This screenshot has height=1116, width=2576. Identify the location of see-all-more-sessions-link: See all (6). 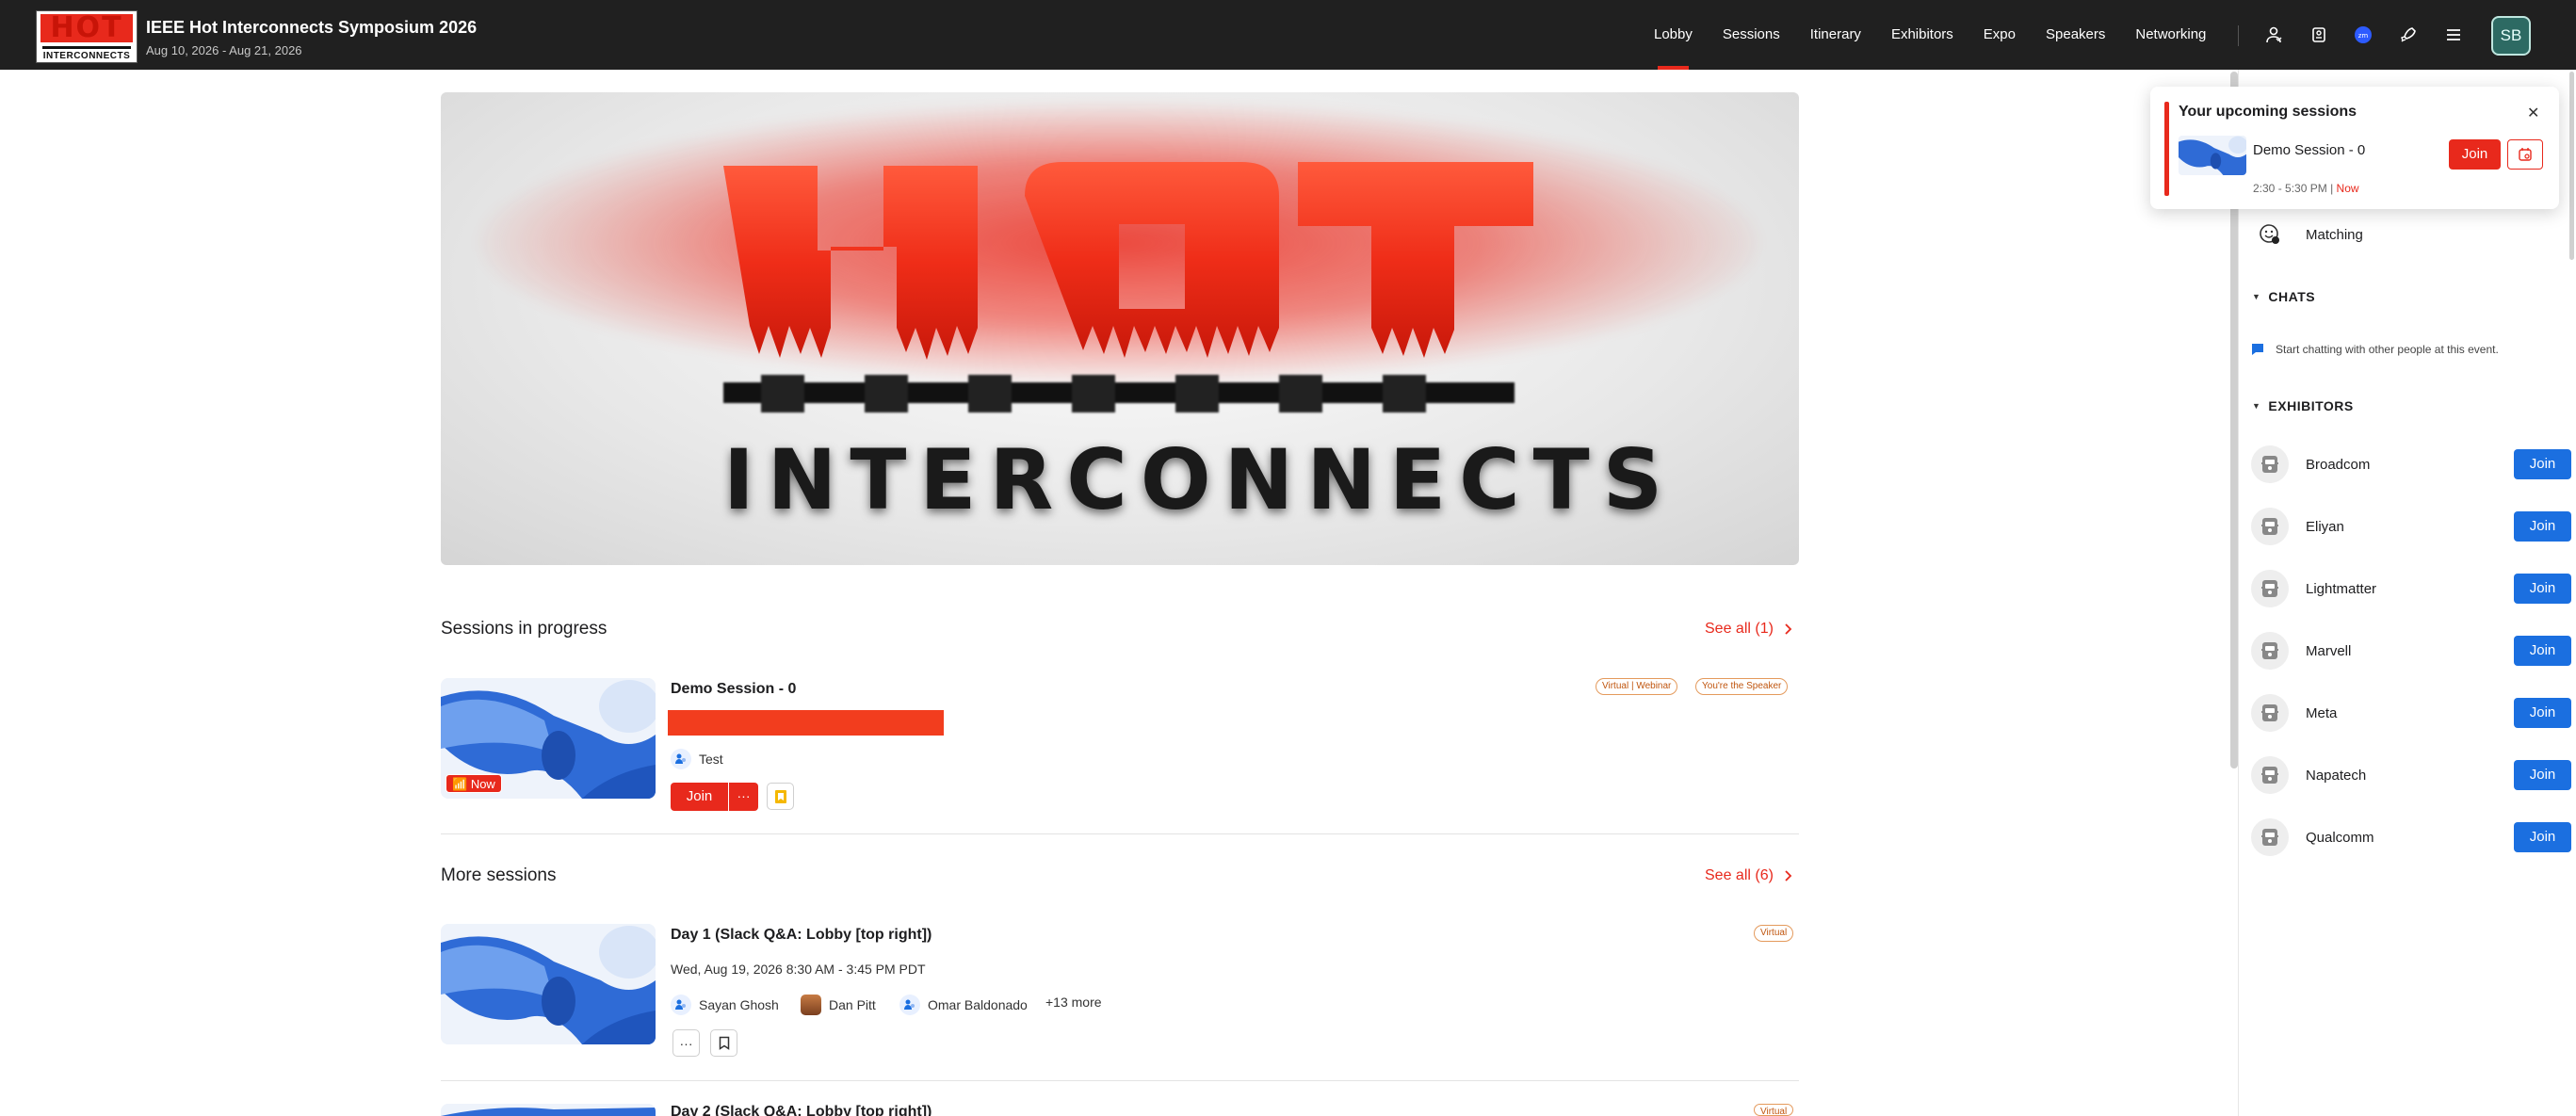
(1748, 875).